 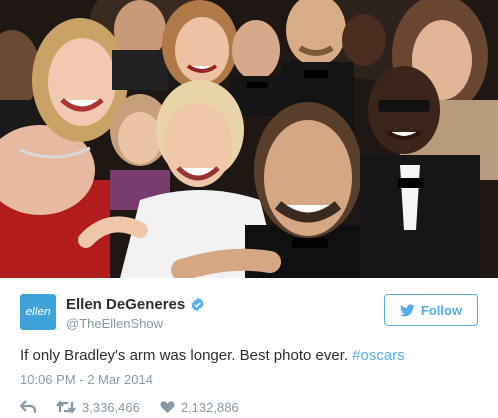 I want to click on reply-button, so click(x=28, y=407).